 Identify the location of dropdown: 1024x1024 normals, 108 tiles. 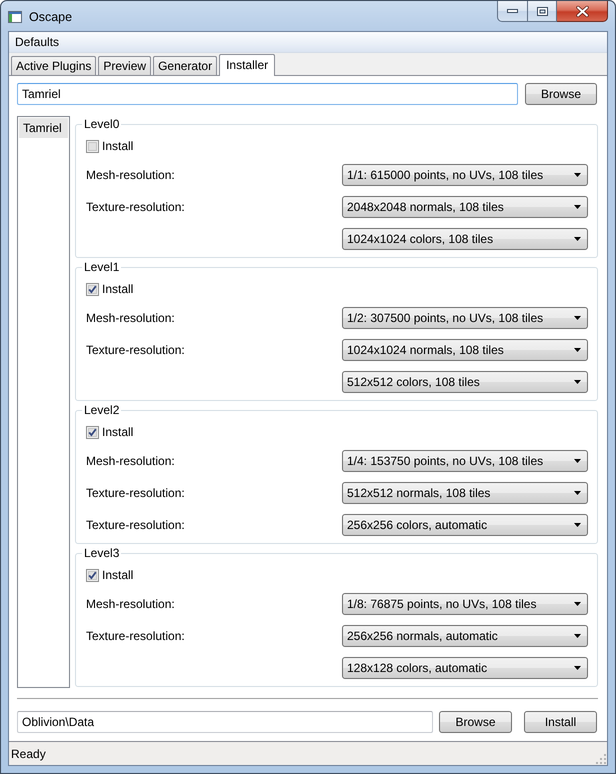
(465, 350).